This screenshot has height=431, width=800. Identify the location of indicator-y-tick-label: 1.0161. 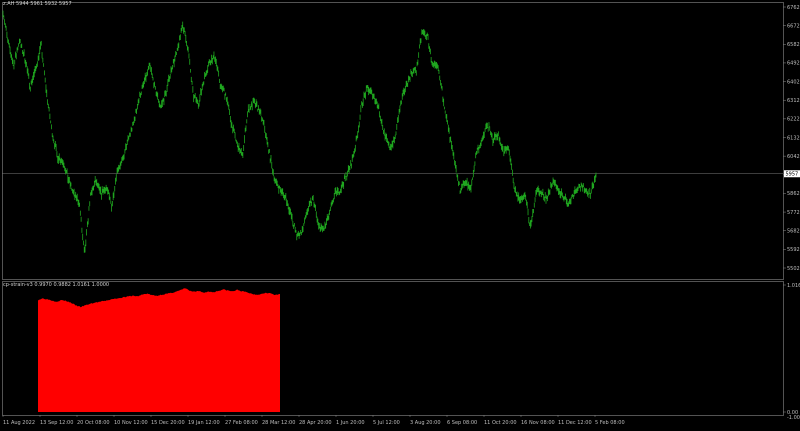
(793, 286).